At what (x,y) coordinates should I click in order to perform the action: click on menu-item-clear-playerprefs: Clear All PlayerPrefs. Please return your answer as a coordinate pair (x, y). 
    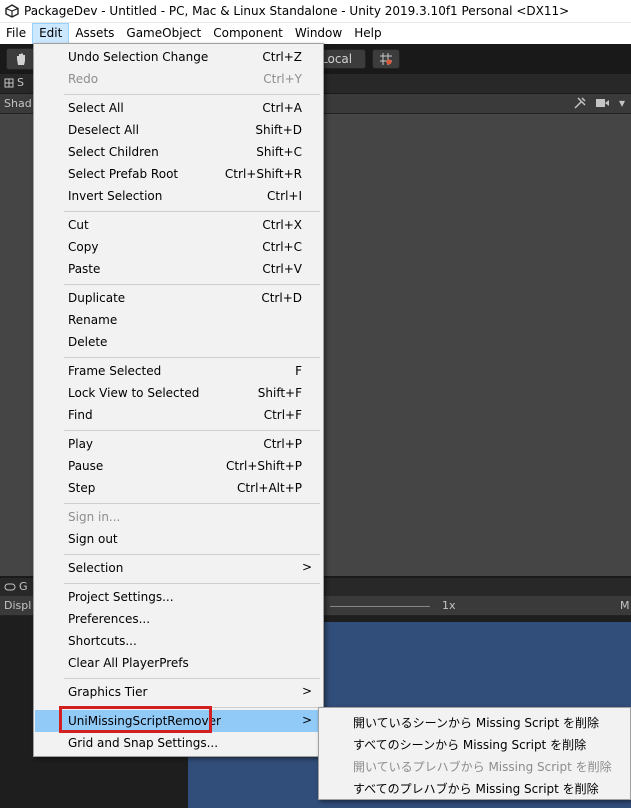
    Looking at the image, I should click on (178, 663).